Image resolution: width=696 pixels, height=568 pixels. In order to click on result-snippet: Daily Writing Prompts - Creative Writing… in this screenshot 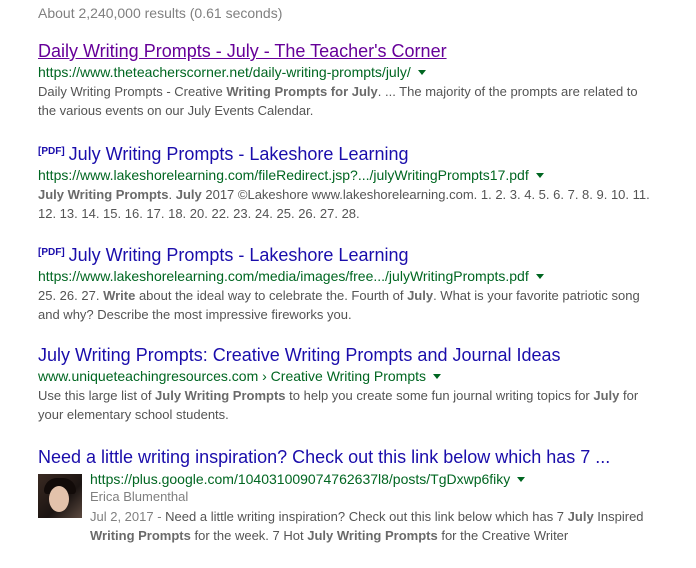, I will do `click(348, 101)`.